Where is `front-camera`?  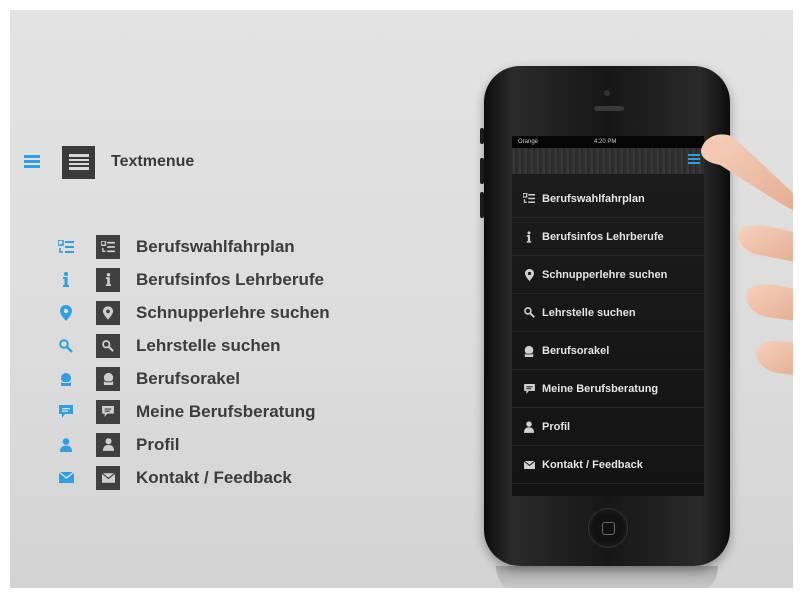 front-camera is located at coordinates (607, 93).